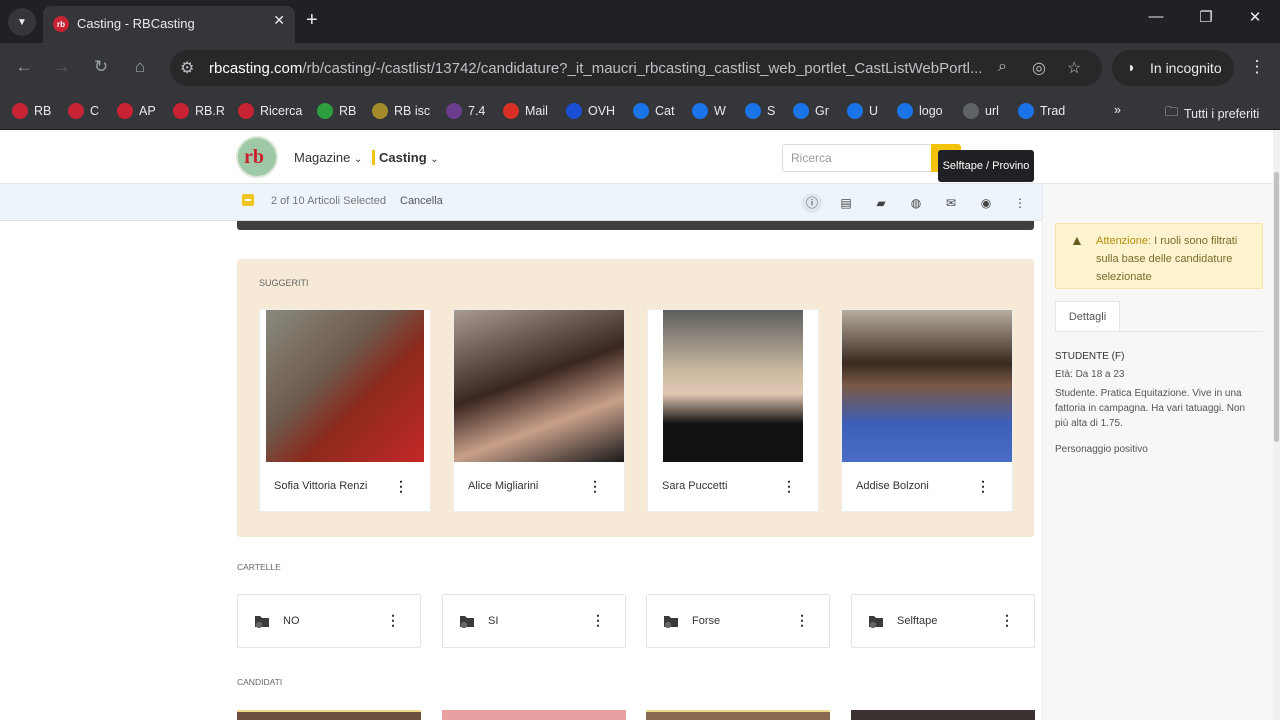  What do you see at coordinates (733, 386) in the screenshot?
I see `actor-photo` at bounding box center [733, 386].